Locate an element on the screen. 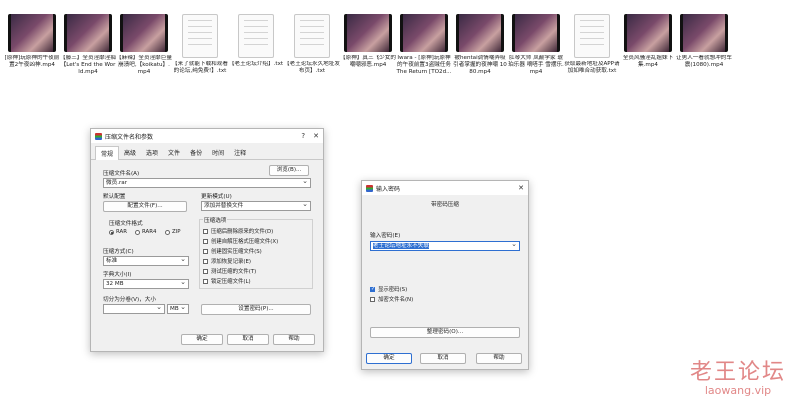 This screenshot has width=800, height=405. password-heading: 带密码压缩 is located at coordinates (445, 205).